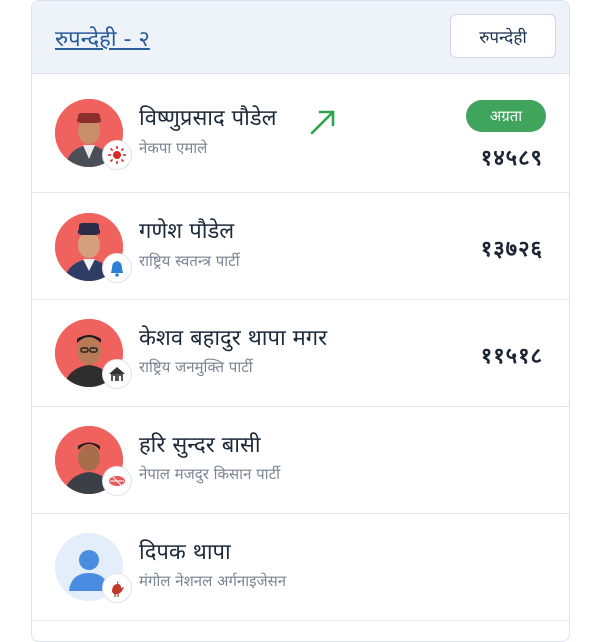 The height and width of the screenshot is (642, 599). I want to click on candidate-name: दिपक थापा, so click(185, 552).